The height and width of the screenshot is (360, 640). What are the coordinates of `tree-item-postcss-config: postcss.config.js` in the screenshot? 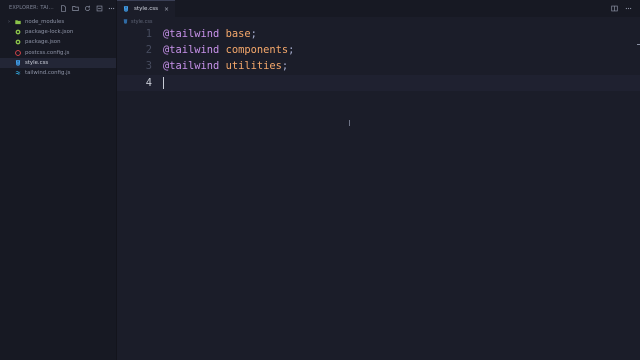 It's located at (58, 53).